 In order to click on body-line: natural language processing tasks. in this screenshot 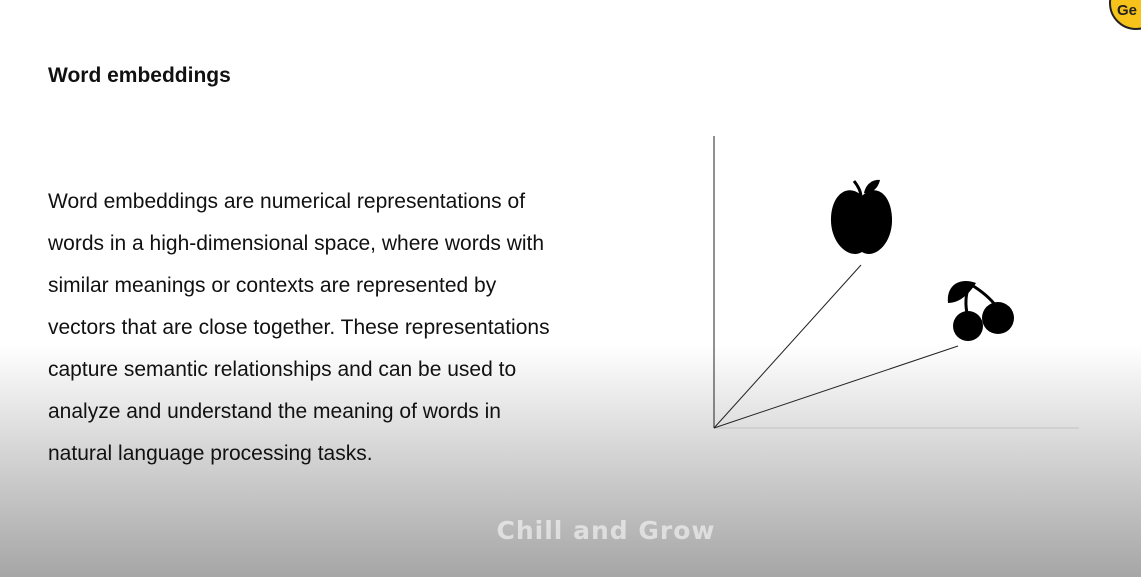, I will do `click(210, 453)`.